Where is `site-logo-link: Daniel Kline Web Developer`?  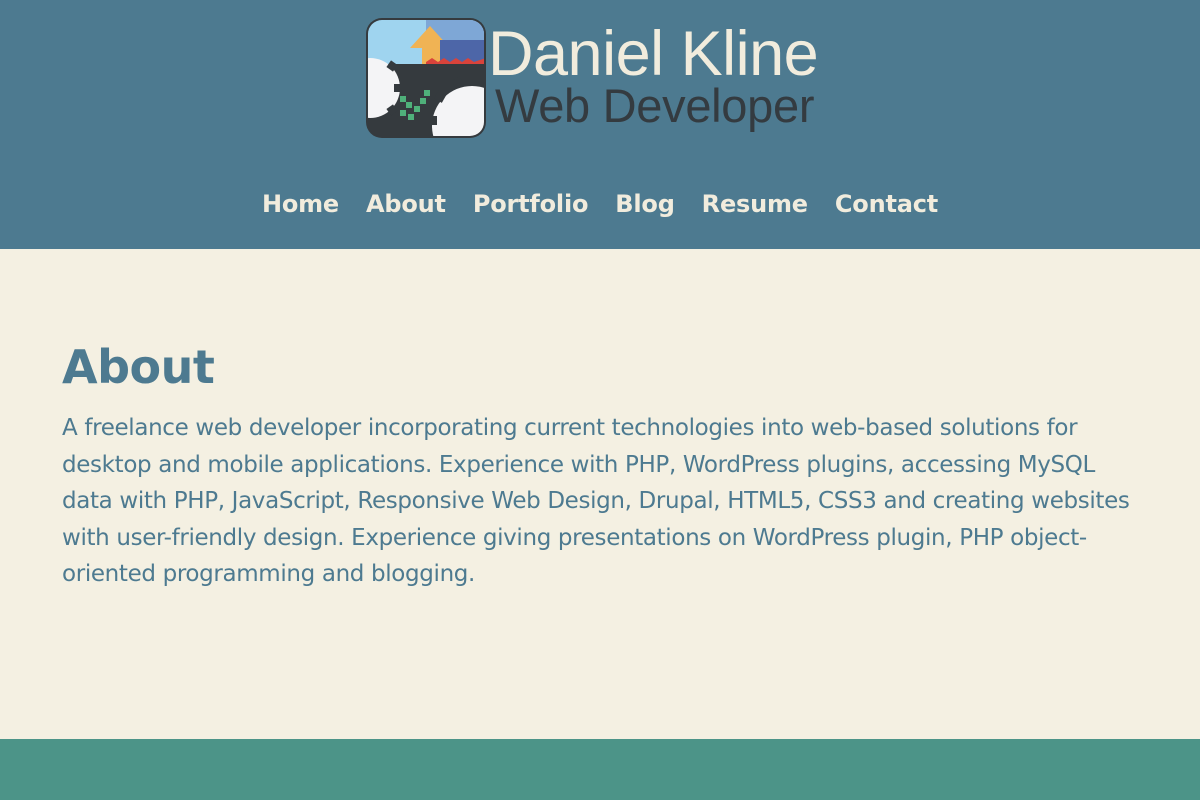 site-logo-link: Daniel Kline Web Developer is located at coordinates (601, 79).